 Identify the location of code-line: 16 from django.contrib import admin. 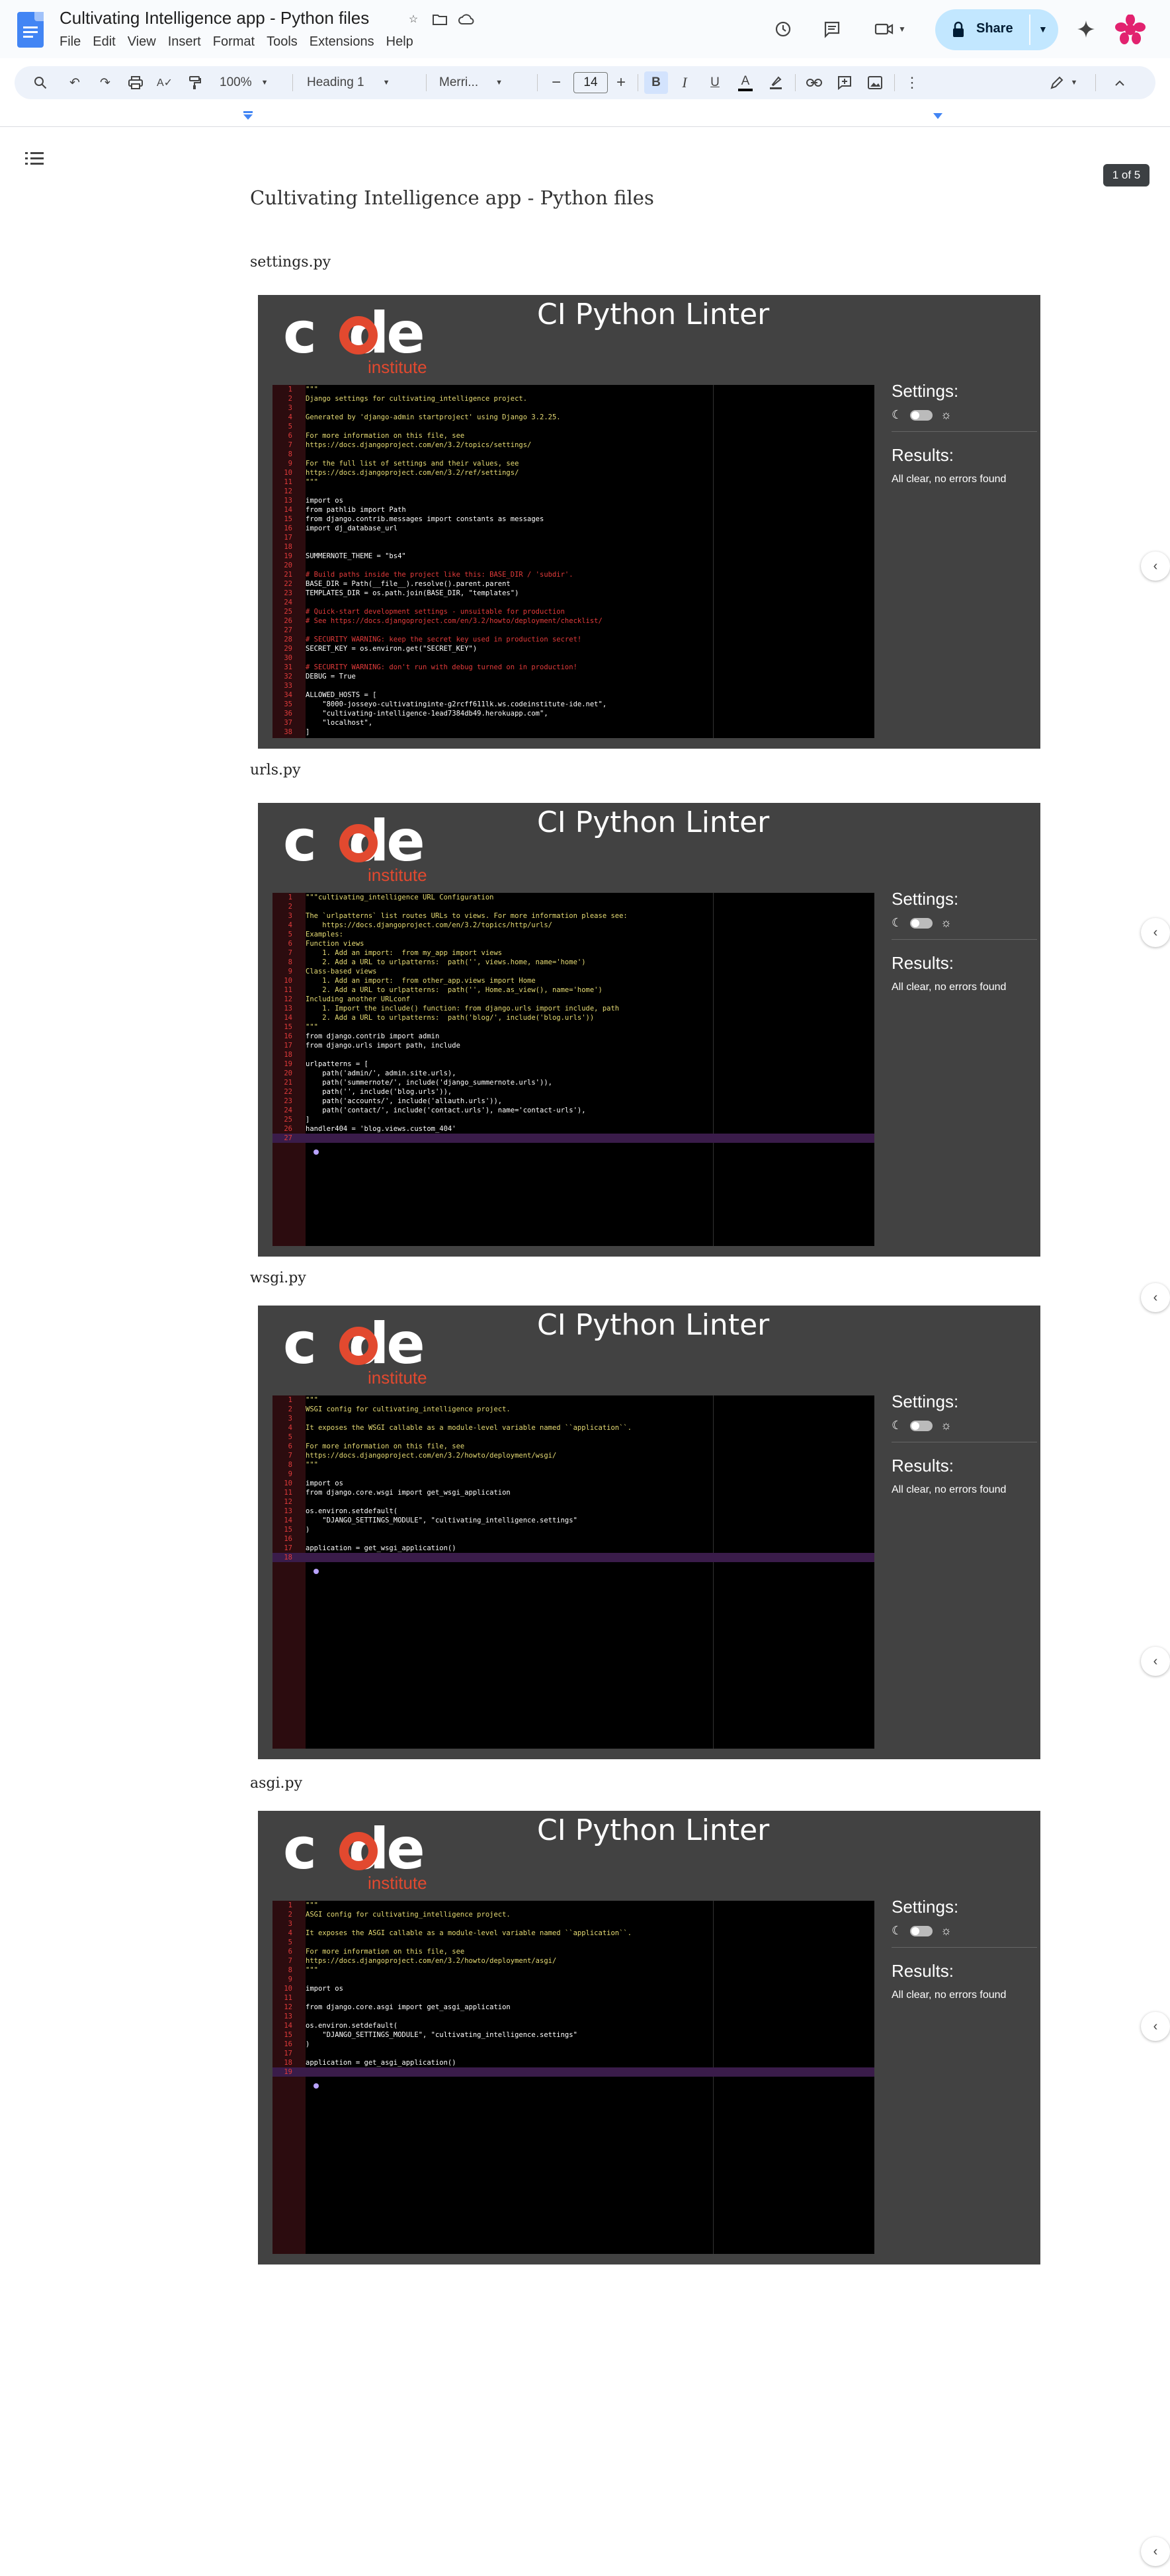
(573, 1036).